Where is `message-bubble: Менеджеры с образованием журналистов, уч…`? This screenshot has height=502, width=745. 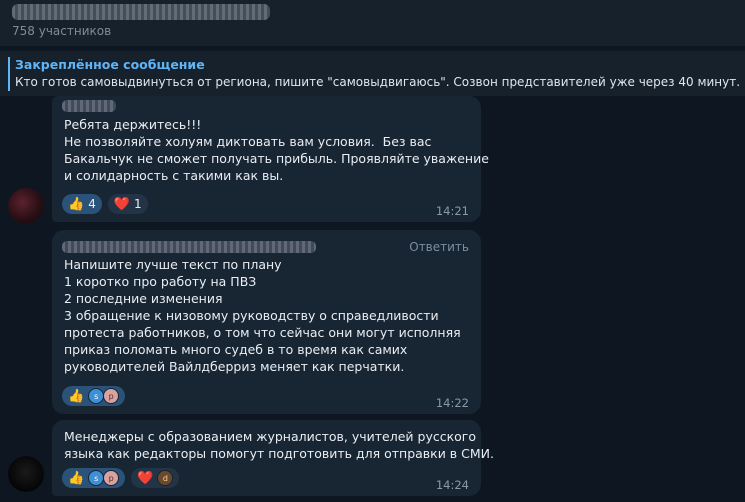 message-bubble: Менеджеры с образованием журналистов, уч… is located at coordinates (273, 458).